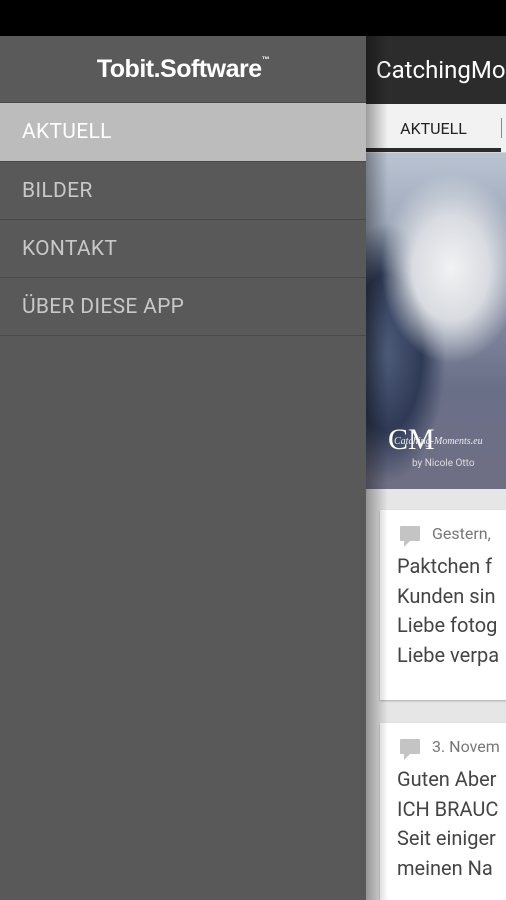 This screenshot has width=506, height=900. What do you see at coordinates (445, 867) in the screenshot?
I see `post-line: meinen Na` at bounding box center [445, 867].